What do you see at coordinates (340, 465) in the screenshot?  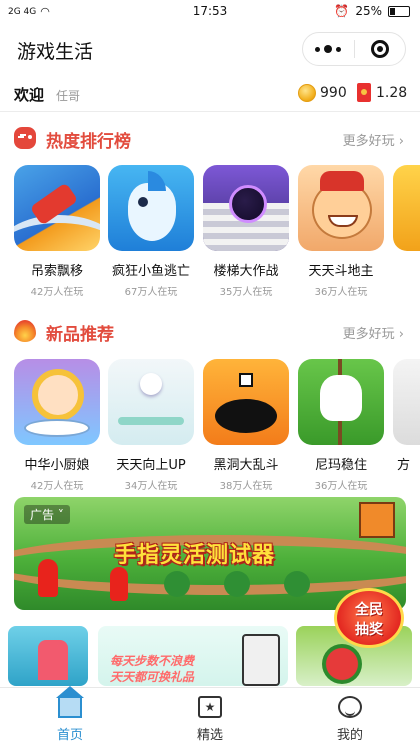 I see `game-name: 尼玛稳住` at bounding box center [340, 465].